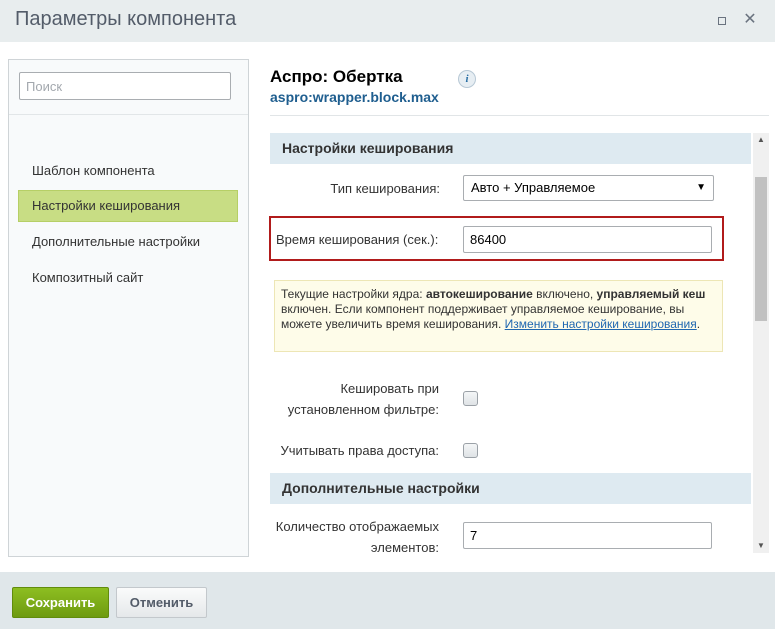 This screenshot has height=629, width=775. Describe the element at coordinates (354, 97) in the screenshot. I see `component-code: aspro:wrapper.block.max` at that location.